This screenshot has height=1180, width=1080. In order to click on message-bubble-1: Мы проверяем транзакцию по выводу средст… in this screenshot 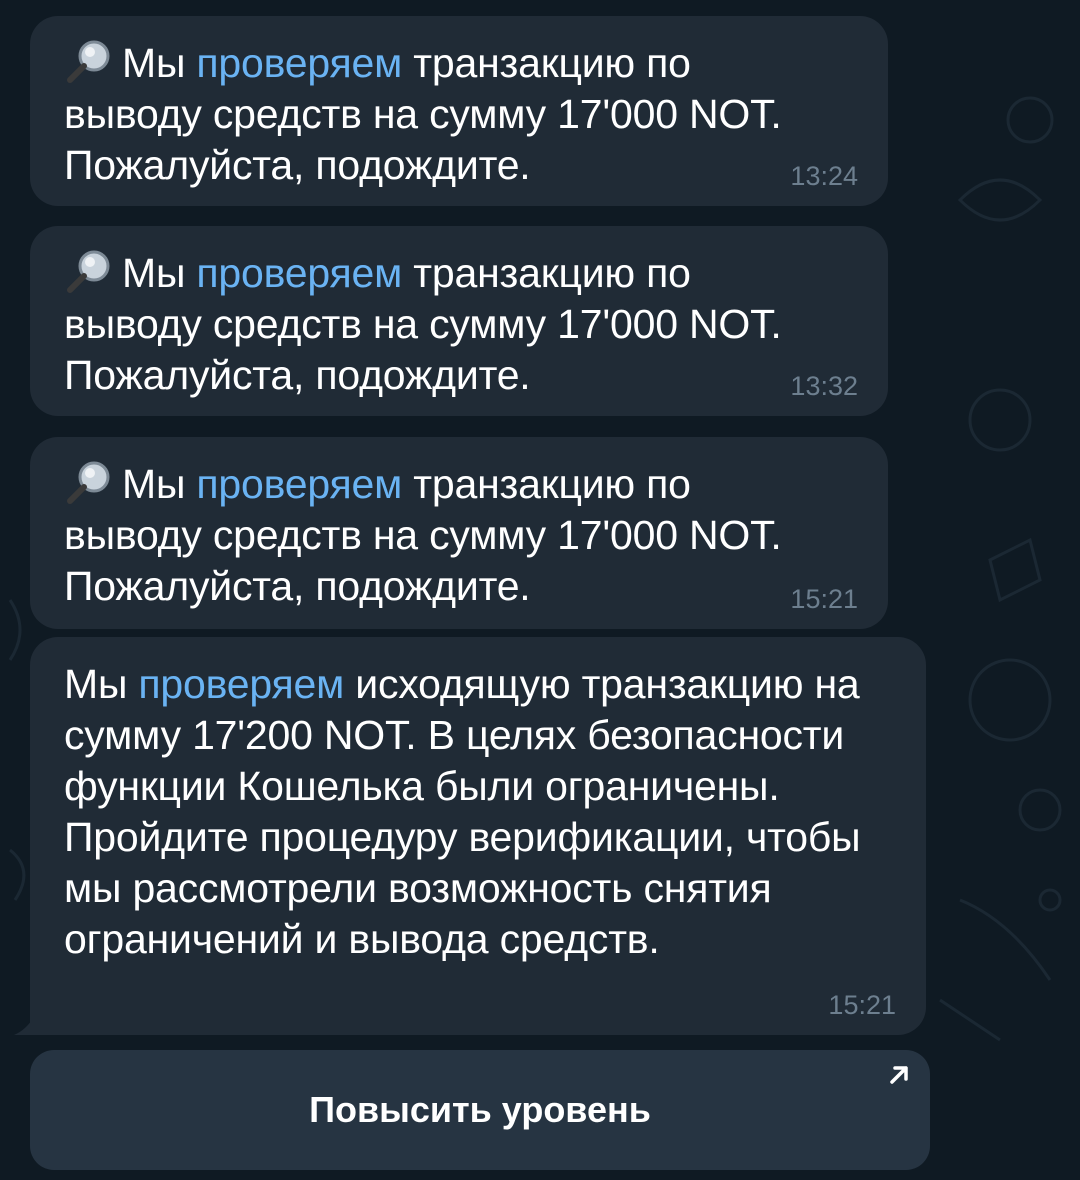, I will do `click(459, 111)`.